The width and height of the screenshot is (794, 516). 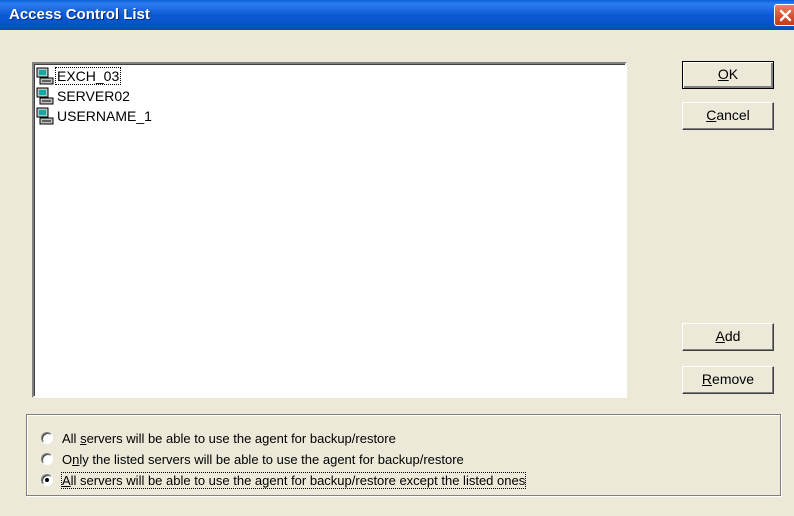 I want to click on radio-label-part: All, so click(x=71, y=438).